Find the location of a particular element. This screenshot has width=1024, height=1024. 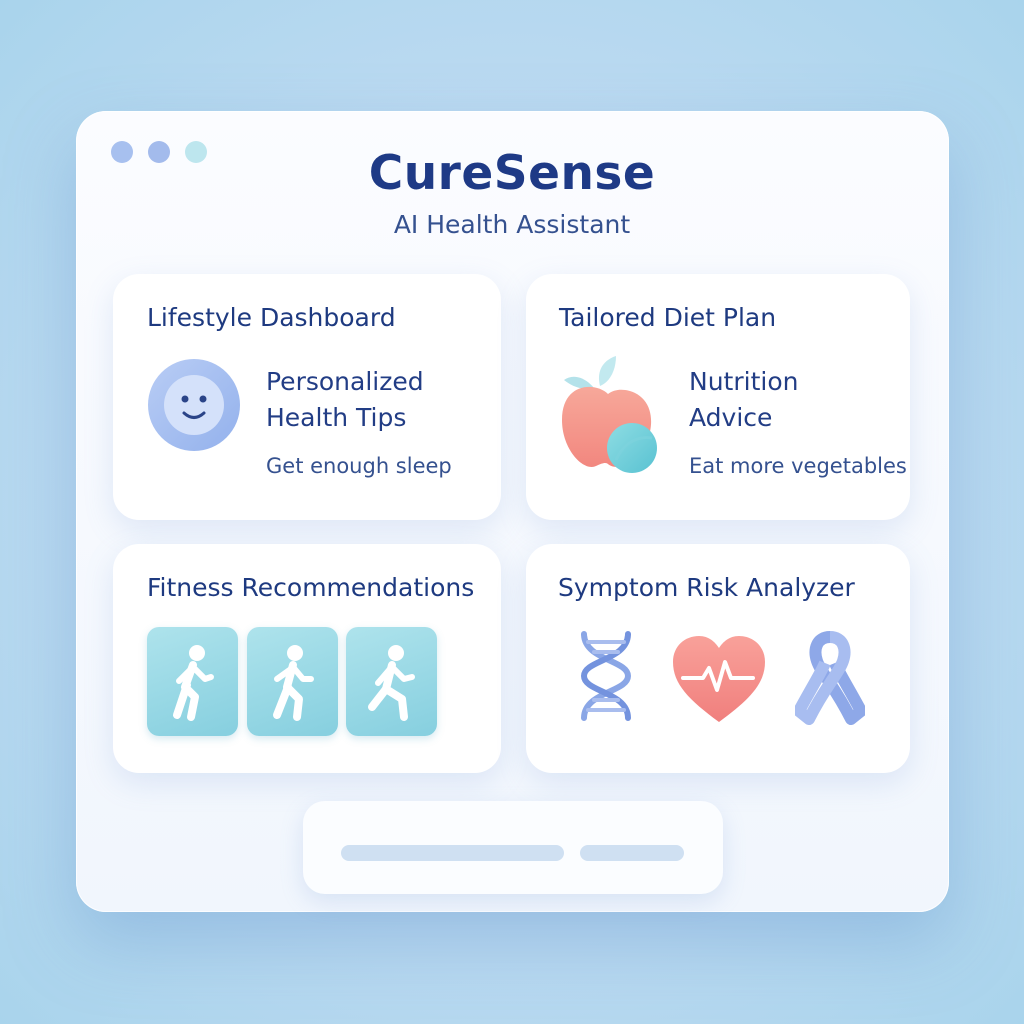

dna-icon is located at coordinates (606, 676).